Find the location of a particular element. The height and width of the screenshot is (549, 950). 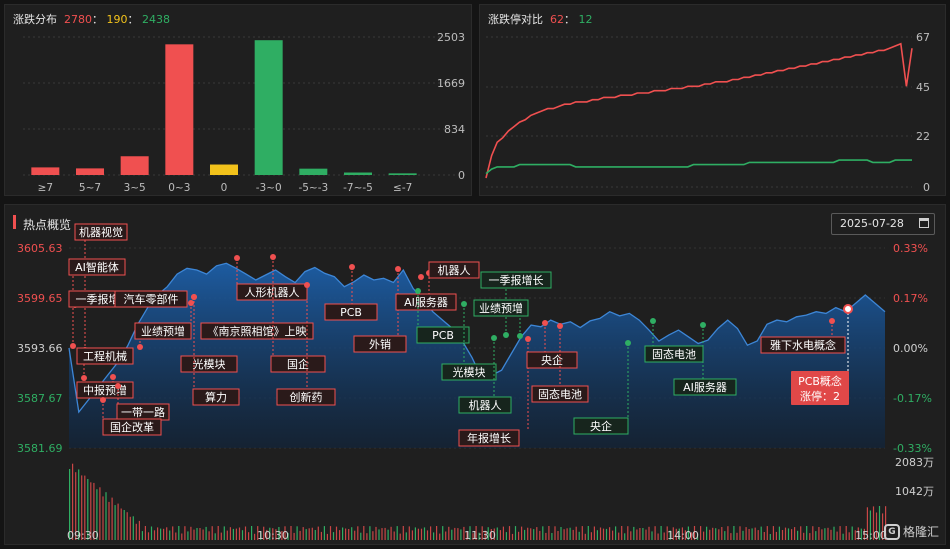

x-tick-label: ≥7 is located at coordinates (45, 188).